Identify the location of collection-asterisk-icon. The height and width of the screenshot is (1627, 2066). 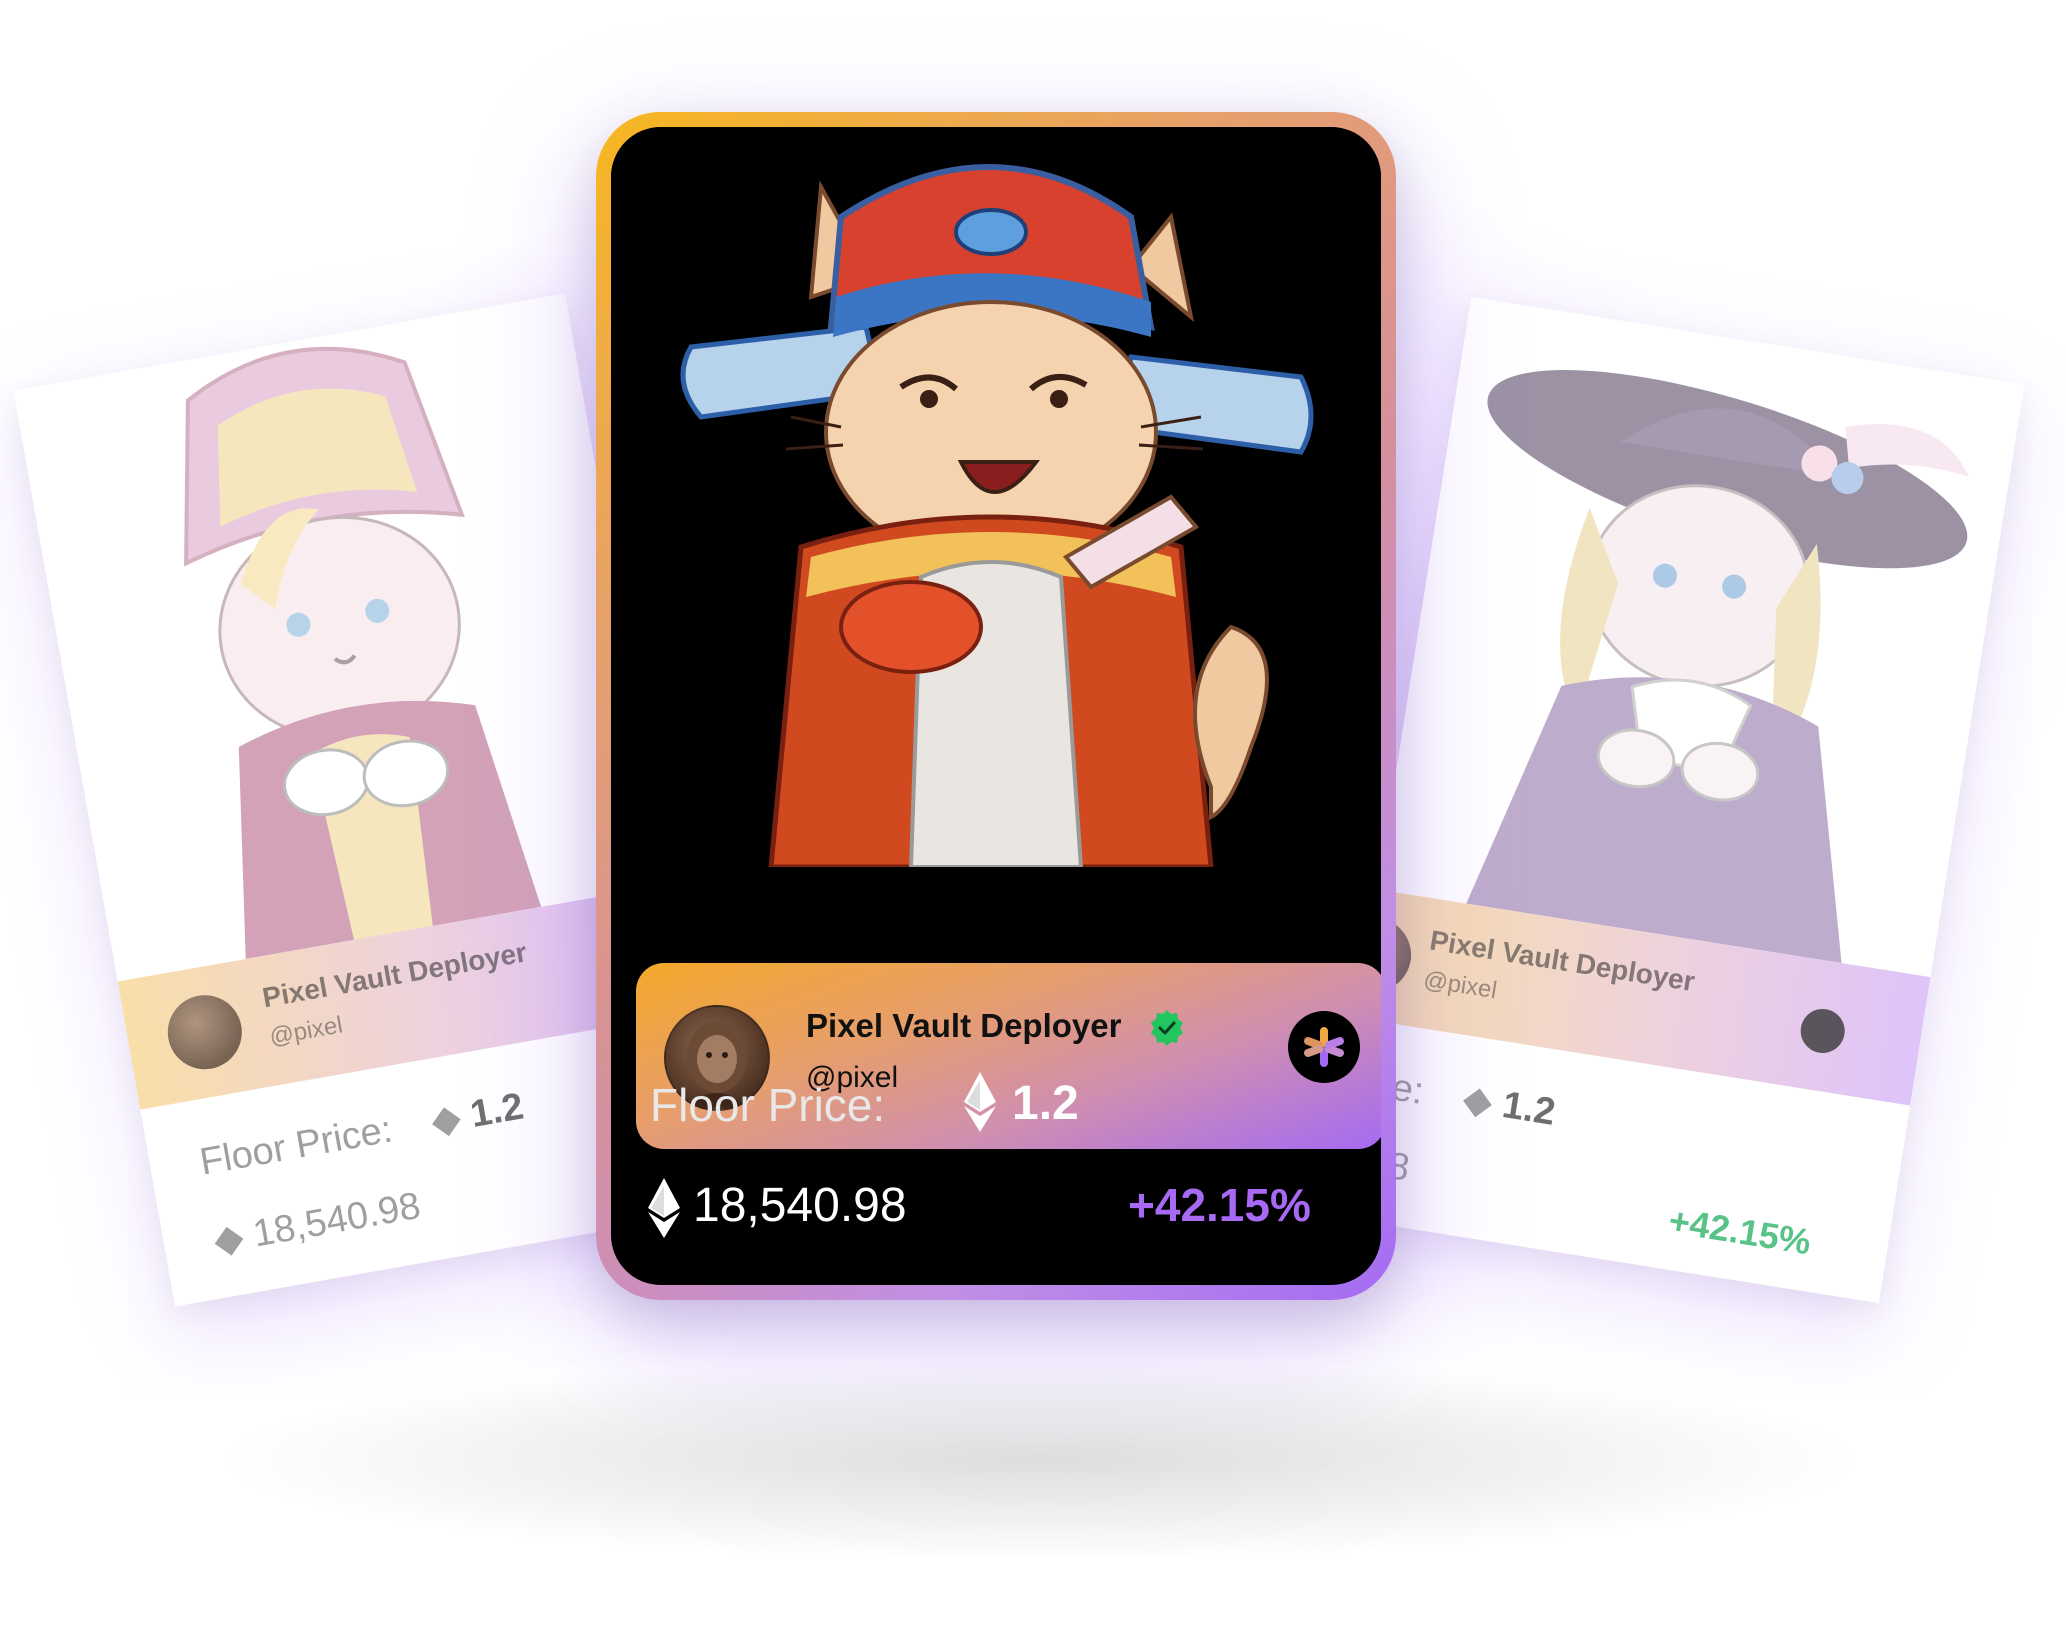
(1324, 1047).